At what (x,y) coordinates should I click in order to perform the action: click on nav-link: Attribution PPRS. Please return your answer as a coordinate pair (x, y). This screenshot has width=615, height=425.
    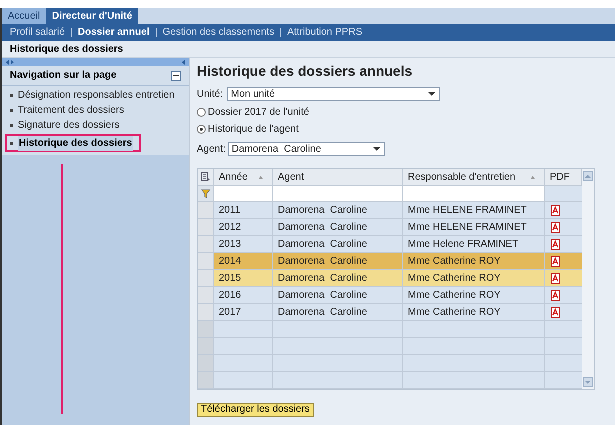
    Looking at the image, I should click on (324, 32).